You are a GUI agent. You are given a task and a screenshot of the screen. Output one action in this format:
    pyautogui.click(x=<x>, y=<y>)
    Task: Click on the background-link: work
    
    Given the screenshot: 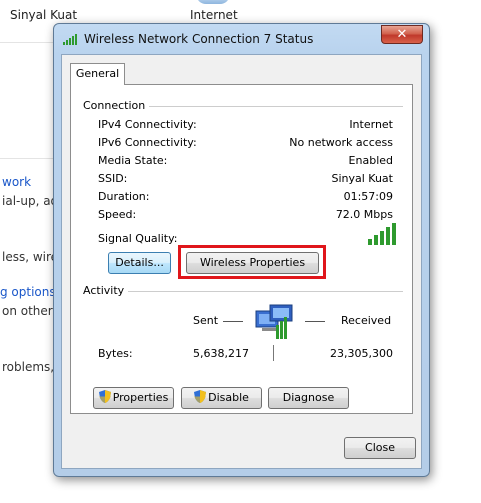 What is the action you would take?
    pyautogui.click(x=16, y=182)
    